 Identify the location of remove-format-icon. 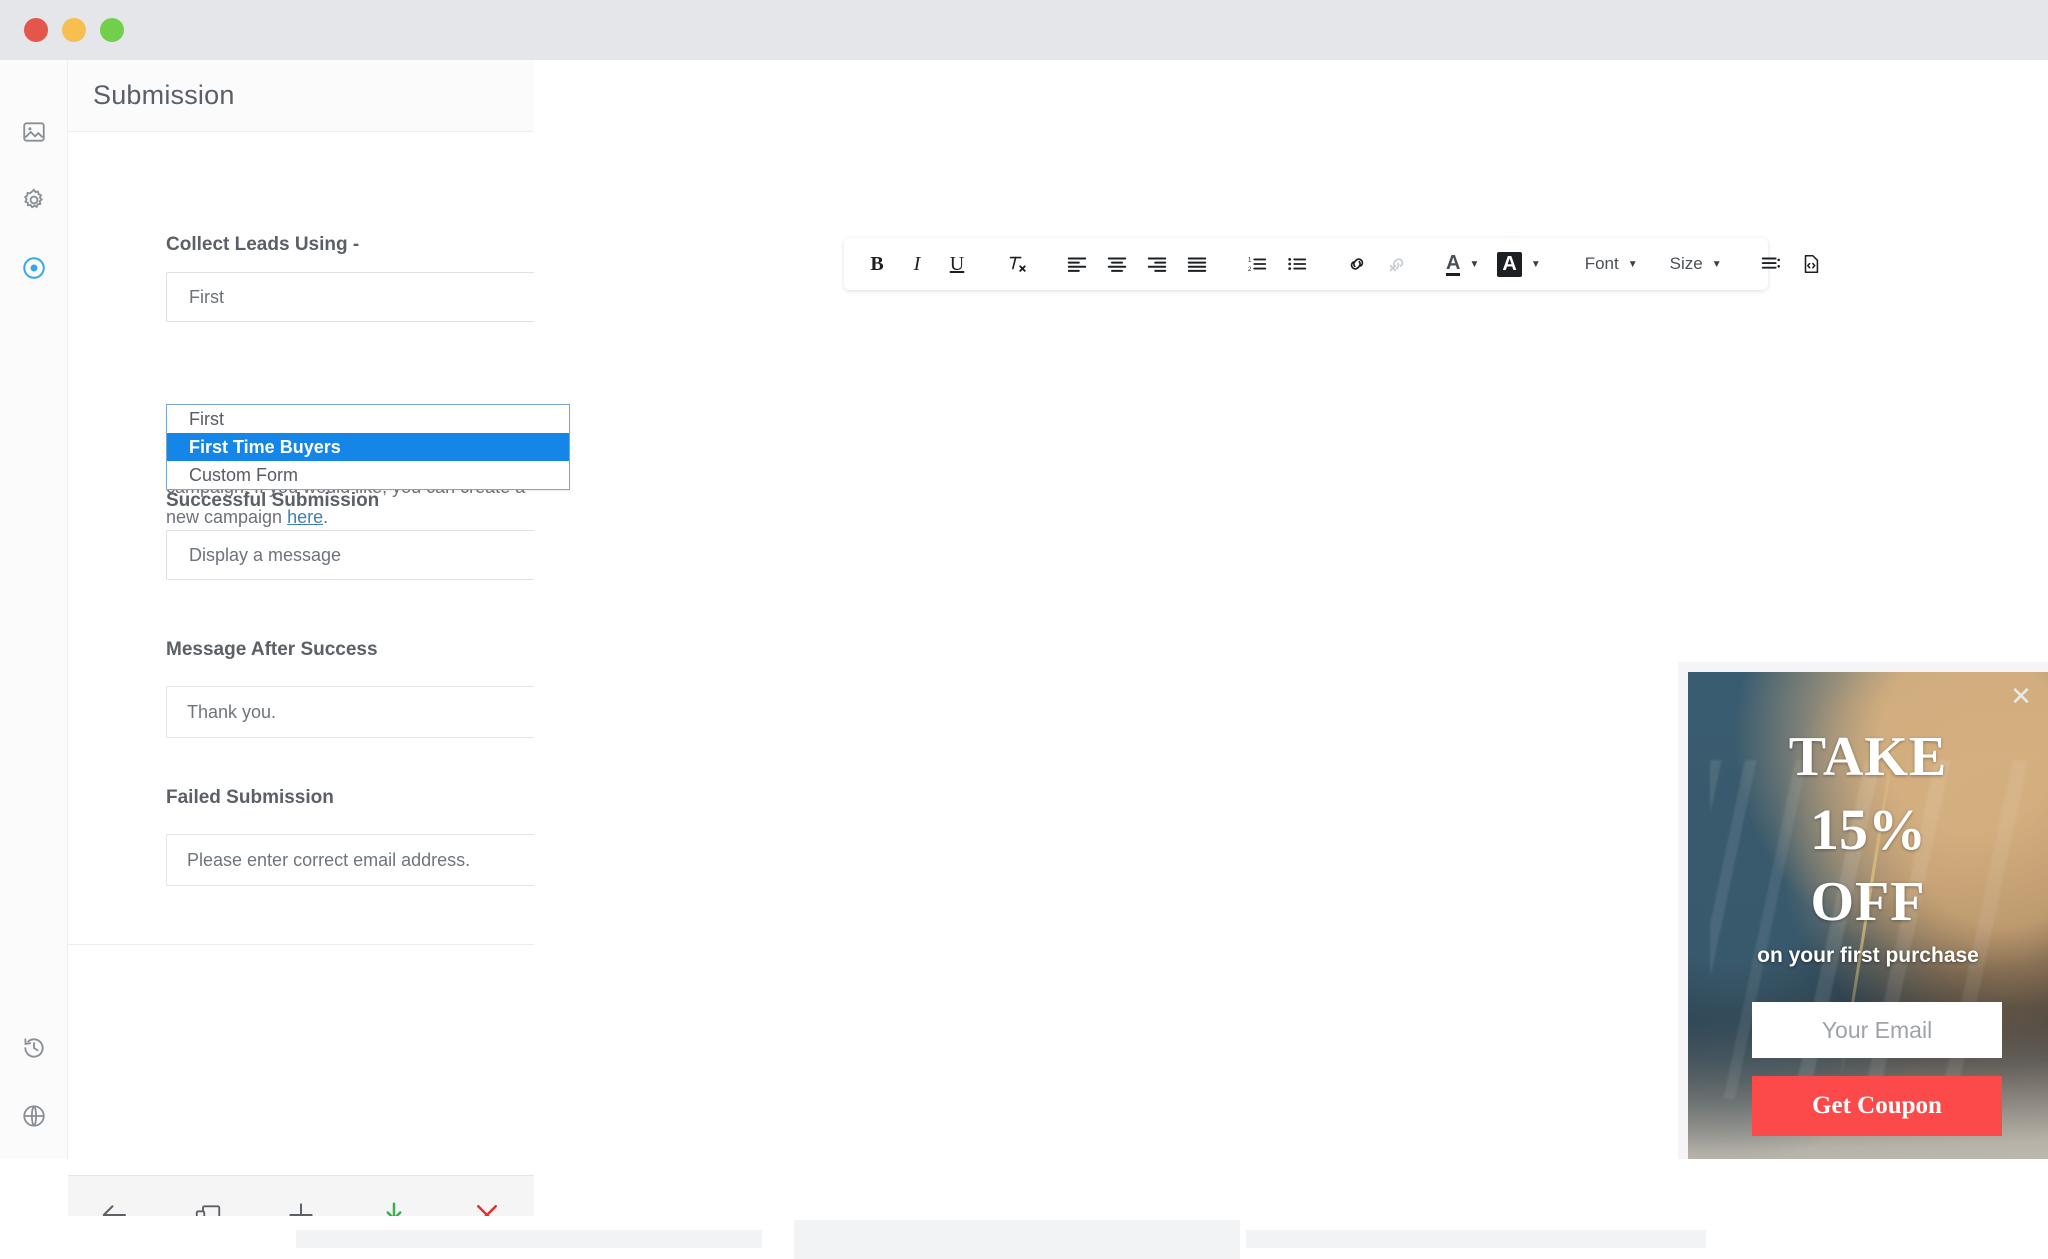
(1017, 264).